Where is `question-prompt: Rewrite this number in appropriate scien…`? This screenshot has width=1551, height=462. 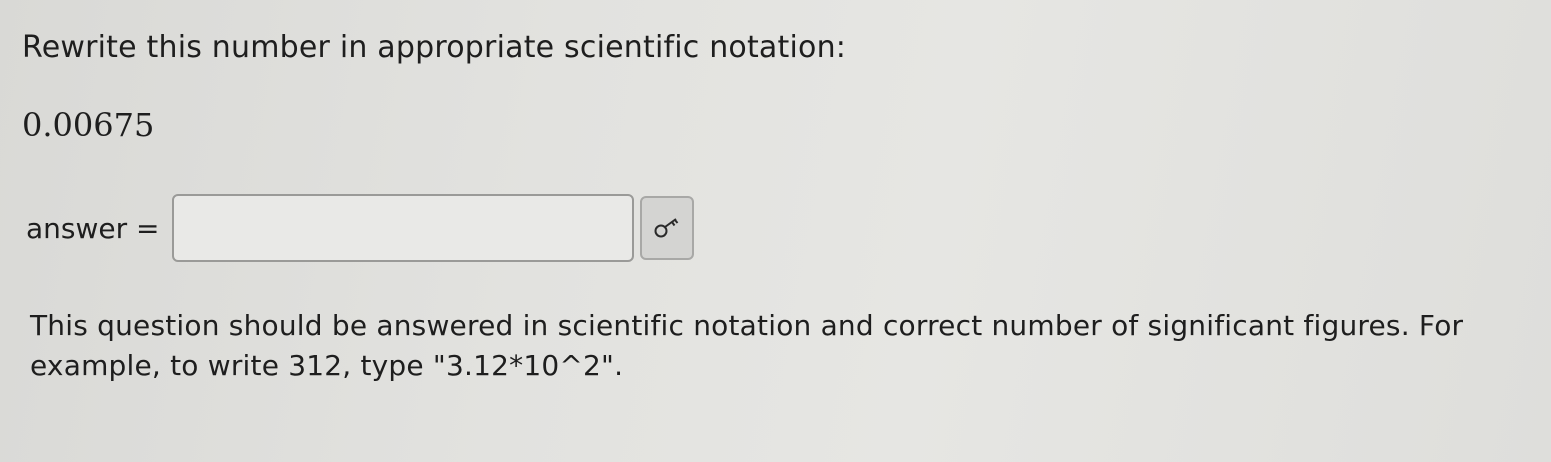
question-prompt: Rewrite this number in appropriate scien… is located at coordinates (434, 47).